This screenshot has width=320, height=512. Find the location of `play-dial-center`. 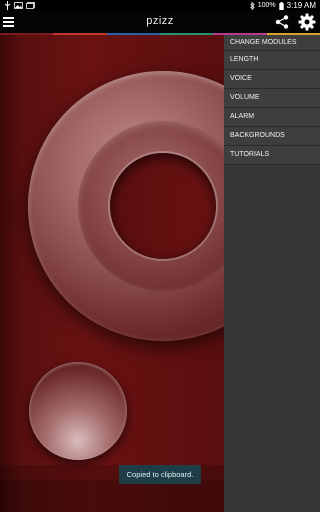

play-dial-center is located at coordinates (163, 206).